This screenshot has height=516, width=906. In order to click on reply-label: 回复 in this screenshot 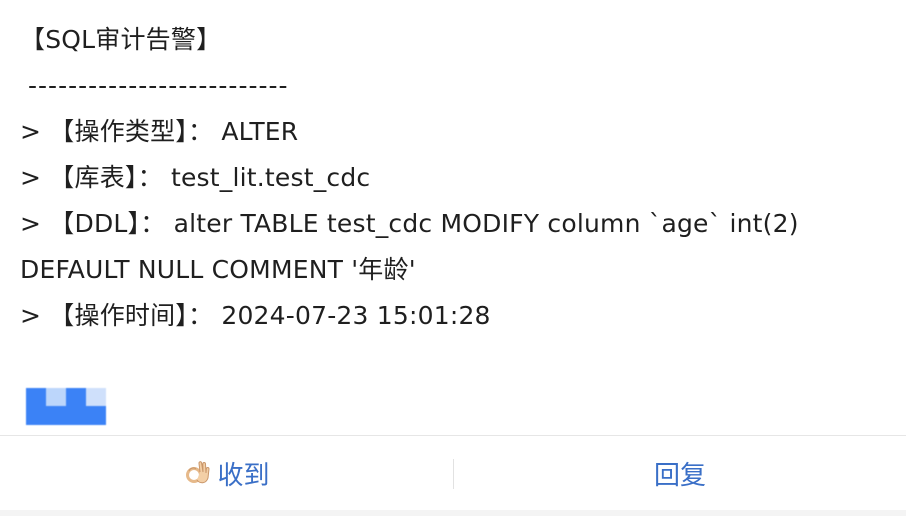, I will do `click(679, 475)`.